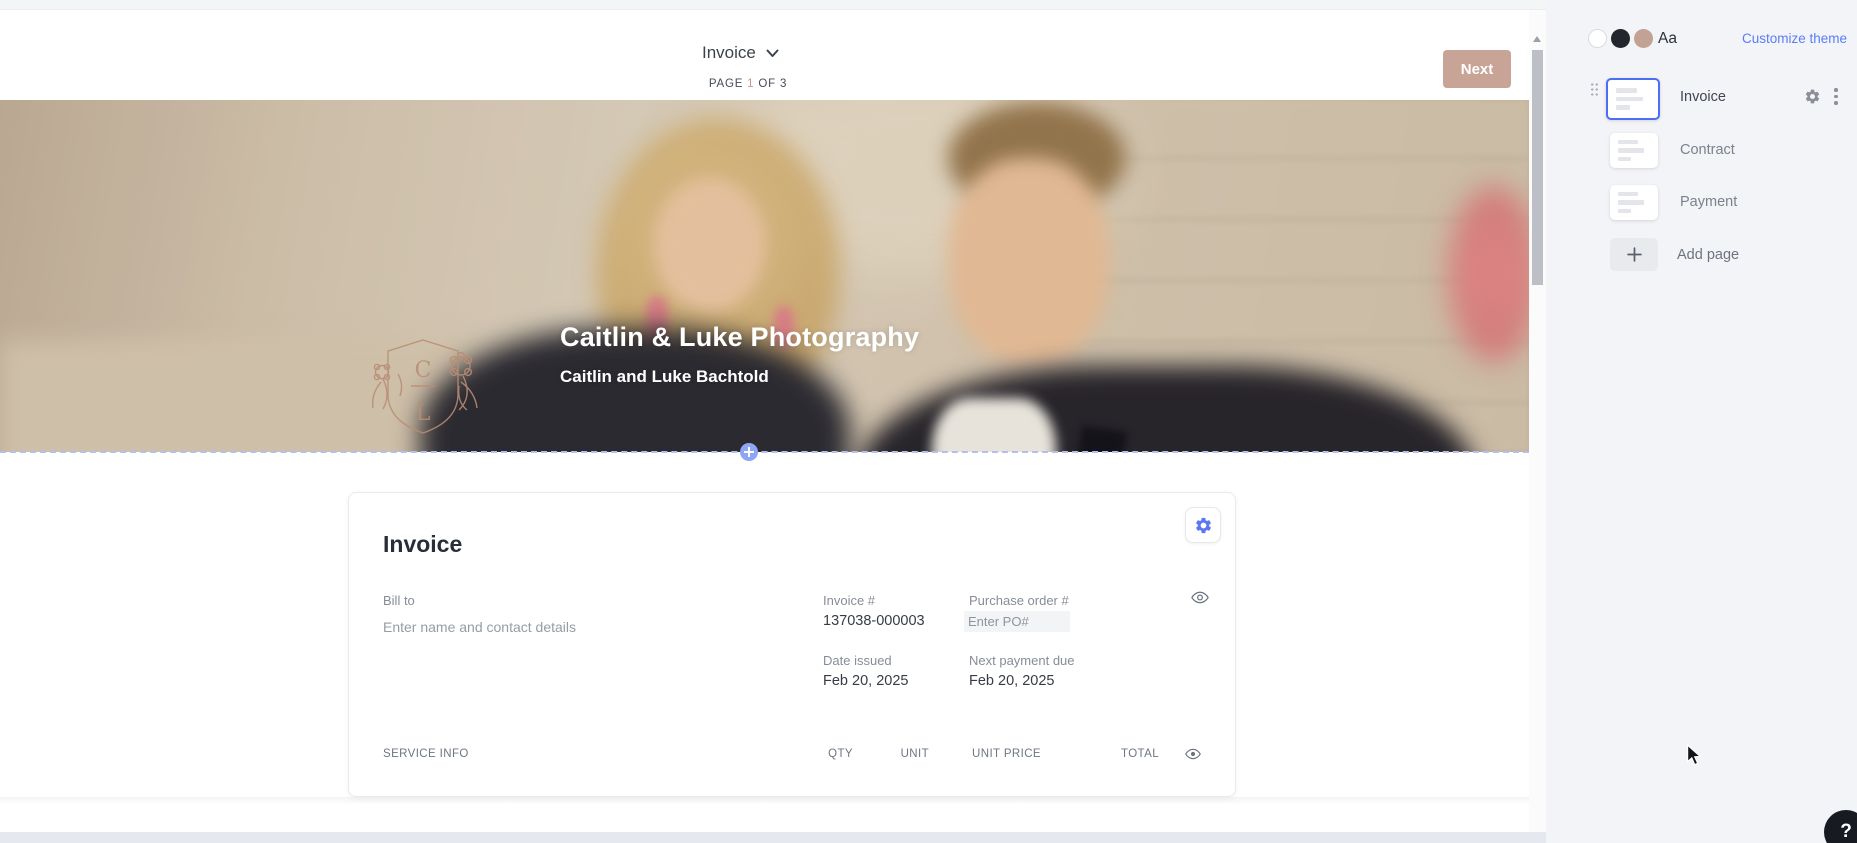  Describe the element at coordinates (1011, 681) in the screenshot. I see `next-payment-due-value: Feb 20, 2025` at that location.